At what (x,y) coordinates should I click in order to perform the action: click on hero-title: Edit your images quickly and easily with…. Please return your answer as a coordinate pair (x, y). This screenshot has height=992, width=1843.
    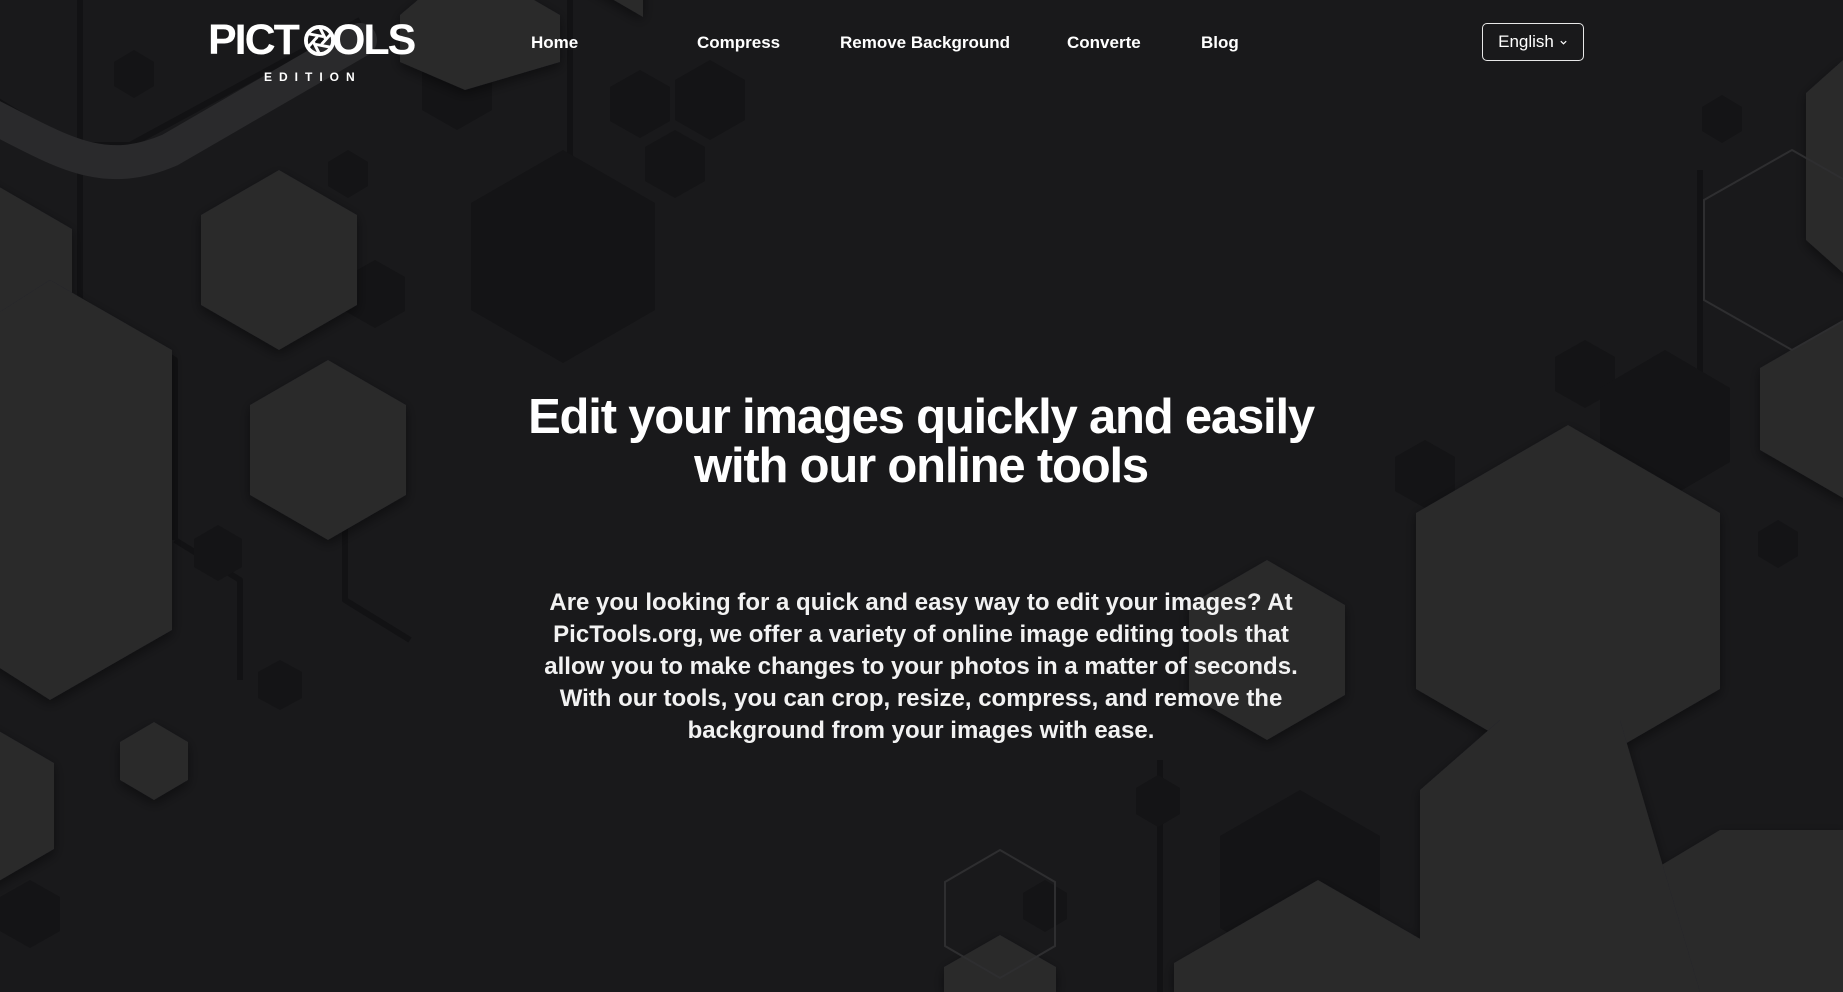
    Looking at the image, I should click on (921, 442).